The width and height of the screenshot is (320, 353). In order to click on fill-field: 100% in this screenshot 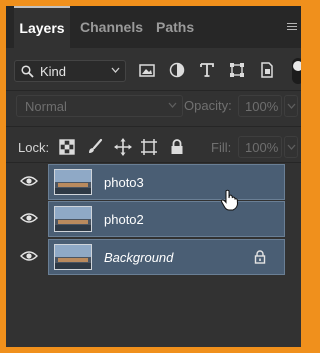, I will do `click(260, 147)`.